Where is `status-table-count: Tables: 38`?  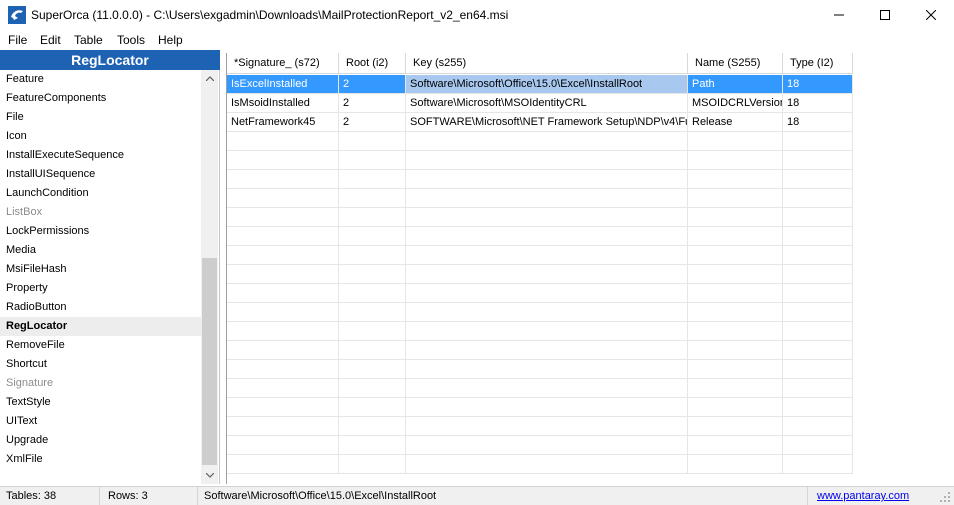
status-table-count: Tables: 38 is located at coordinates (50, 496).